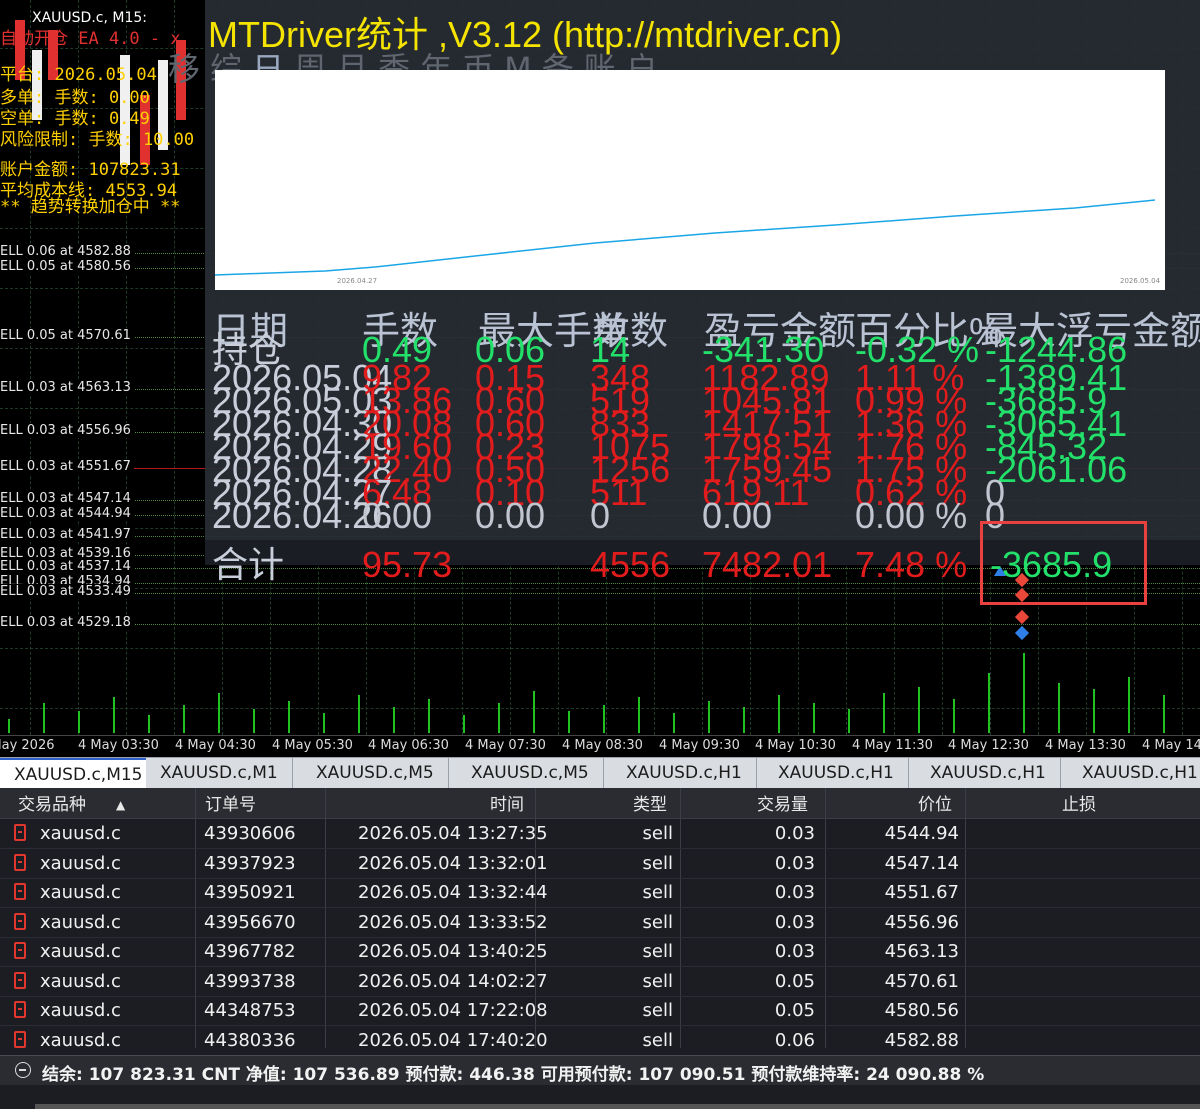 Image resolution: width=1200 pixels, height=1109 pixels. What do you see at coordinates (782, 805) in the screenshot?
I see `trade-column-header: 交易量` at bounding box center [782, 805].